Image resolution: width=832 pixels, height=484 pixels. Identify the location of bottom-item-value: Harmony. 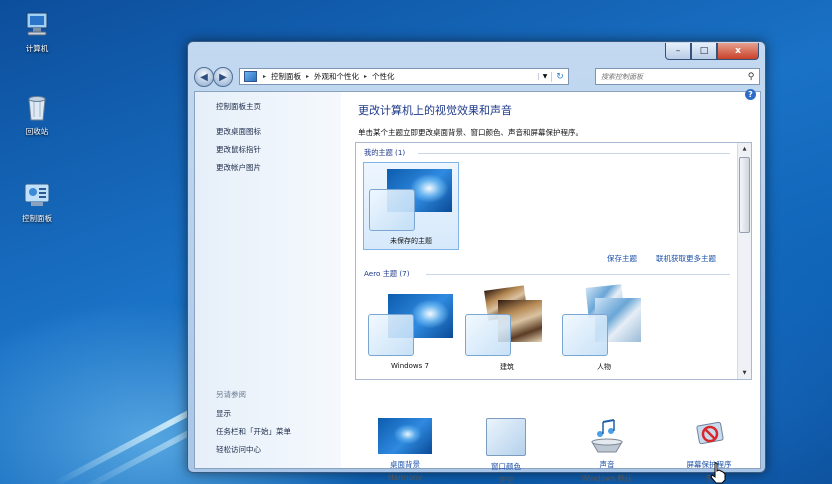
(405, 477).